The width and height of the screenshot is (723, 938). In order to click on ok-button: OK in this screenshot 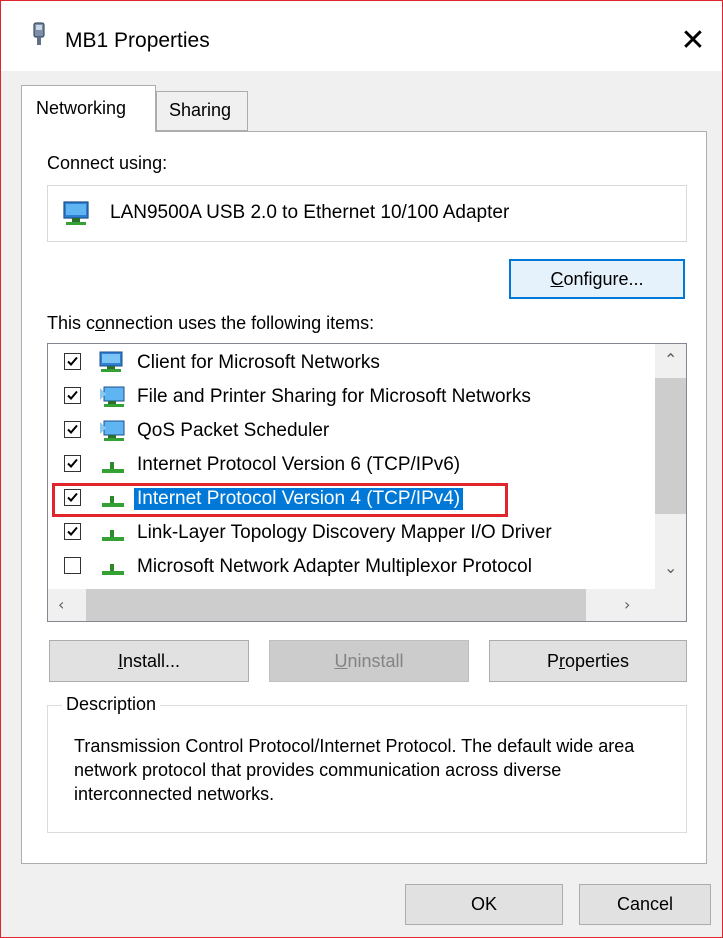, I will do `click(484, 904)`.